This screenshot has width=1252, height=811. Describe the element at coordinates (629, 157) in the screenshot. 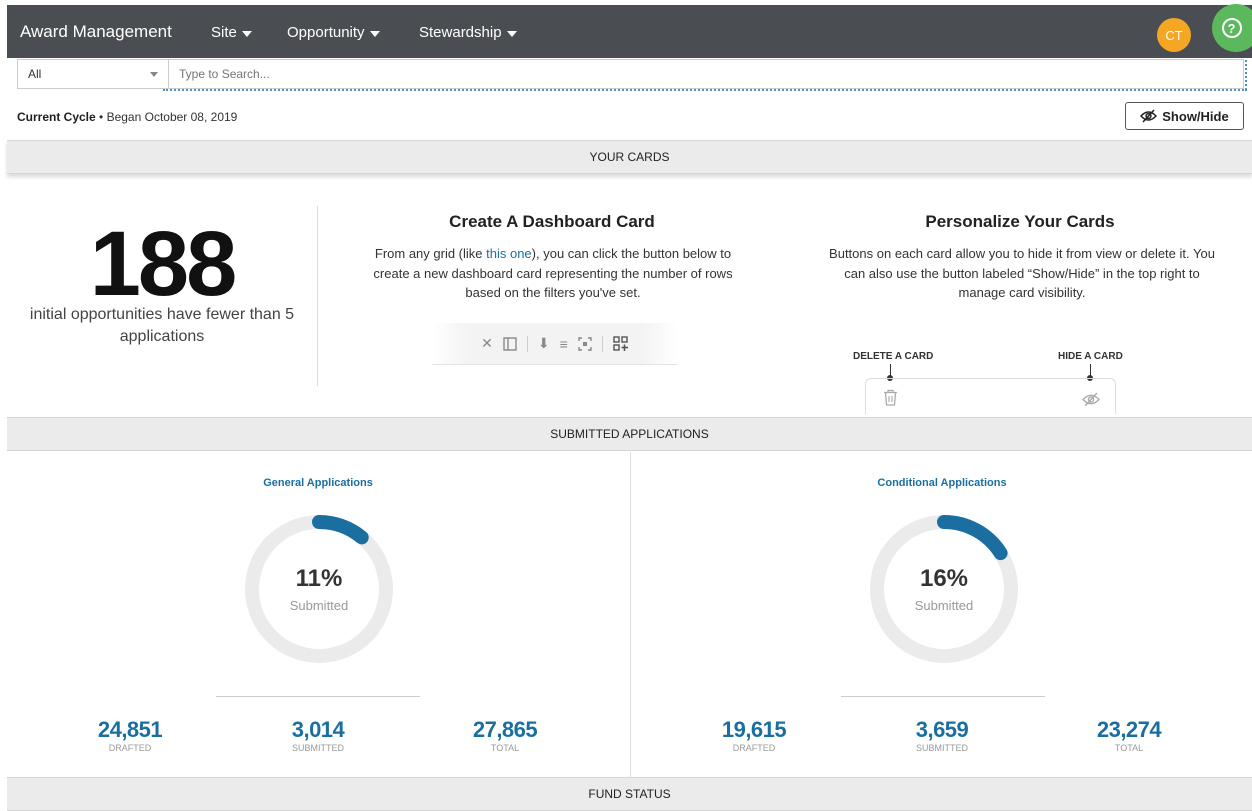

I see `section-your-cards: YOUR CARDS` at that location.